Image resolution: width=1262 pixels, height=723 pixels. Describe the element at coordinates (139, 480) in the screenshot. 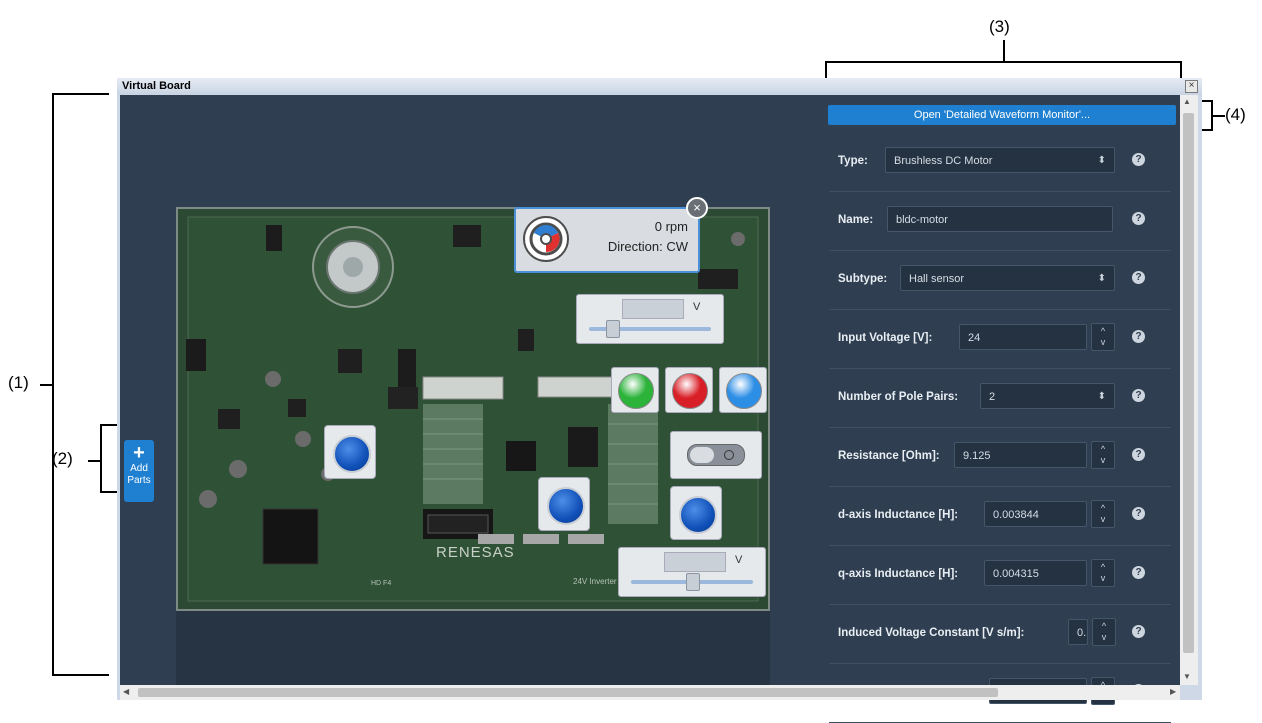

I see `add-parts-label-line2: Parts` at that location.